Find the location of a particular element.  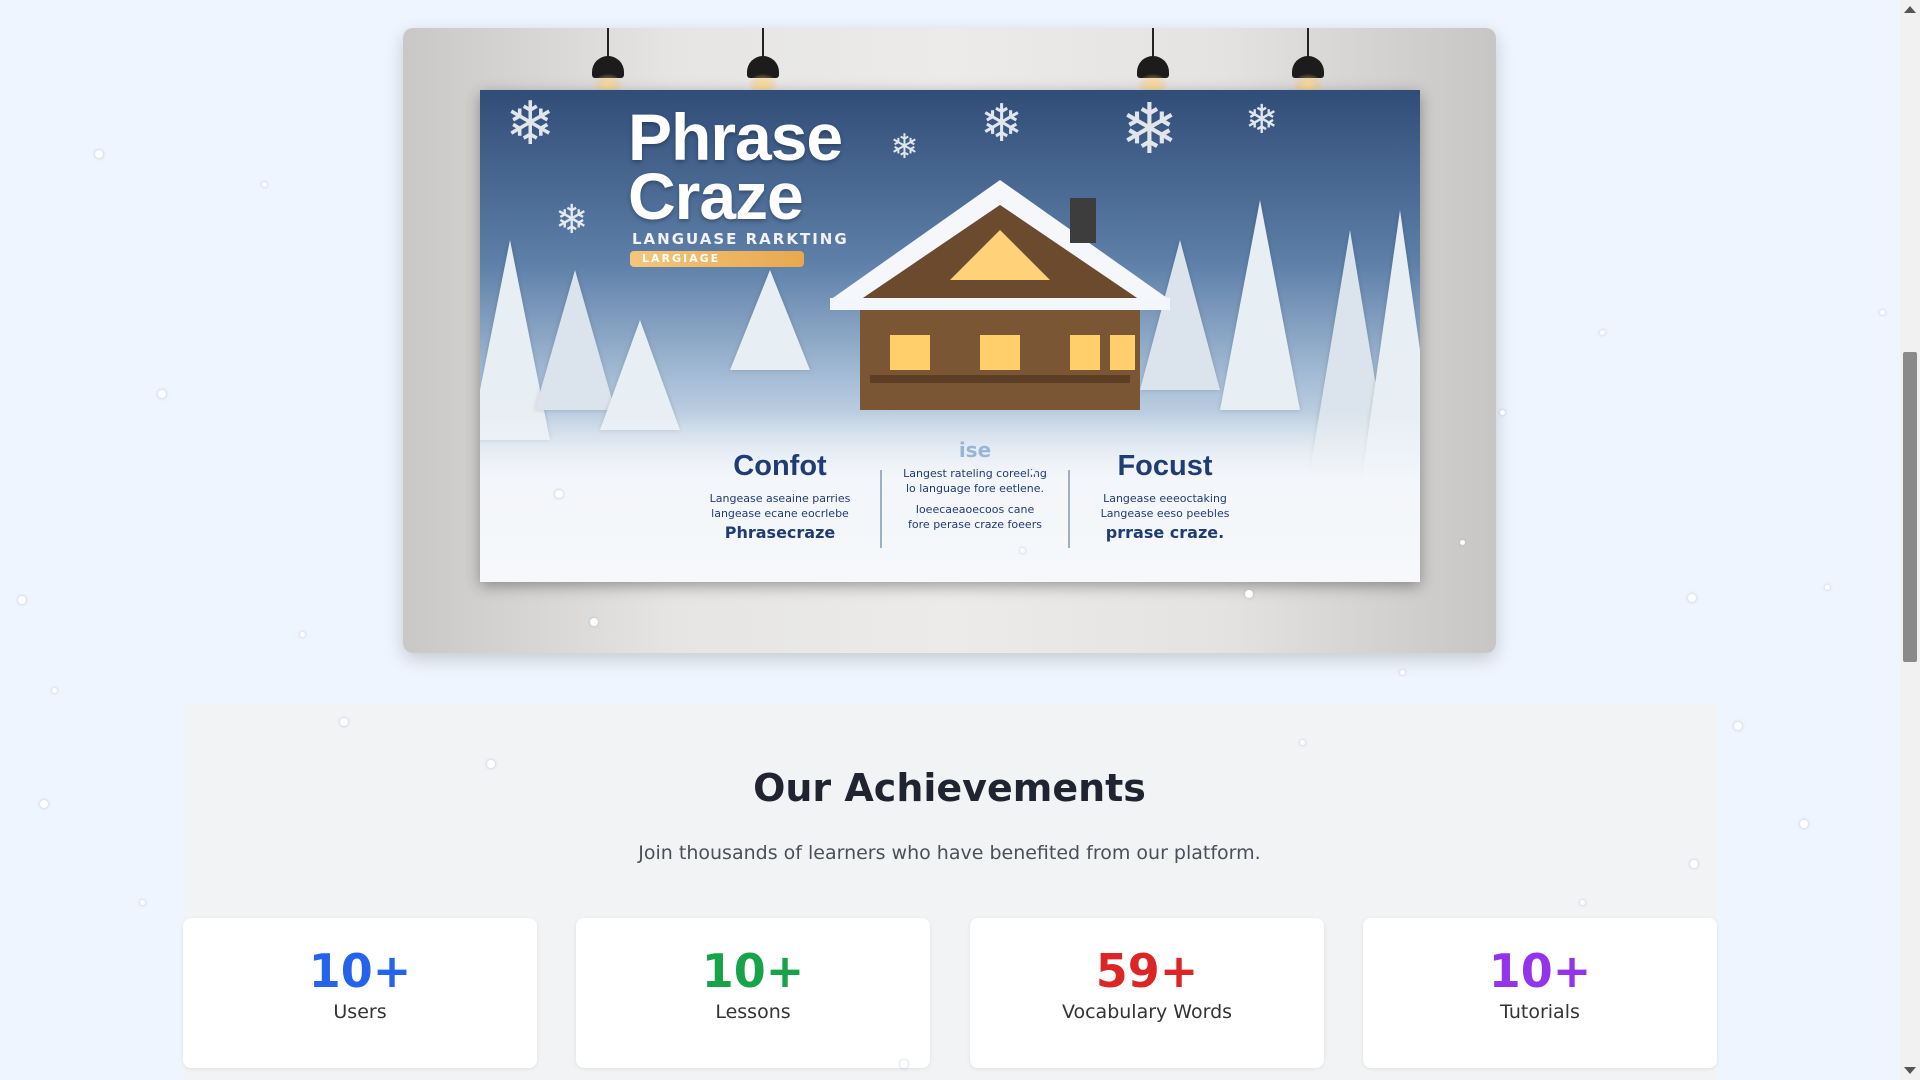

poster-title-line: Craze is located at coordinates (716, 196).